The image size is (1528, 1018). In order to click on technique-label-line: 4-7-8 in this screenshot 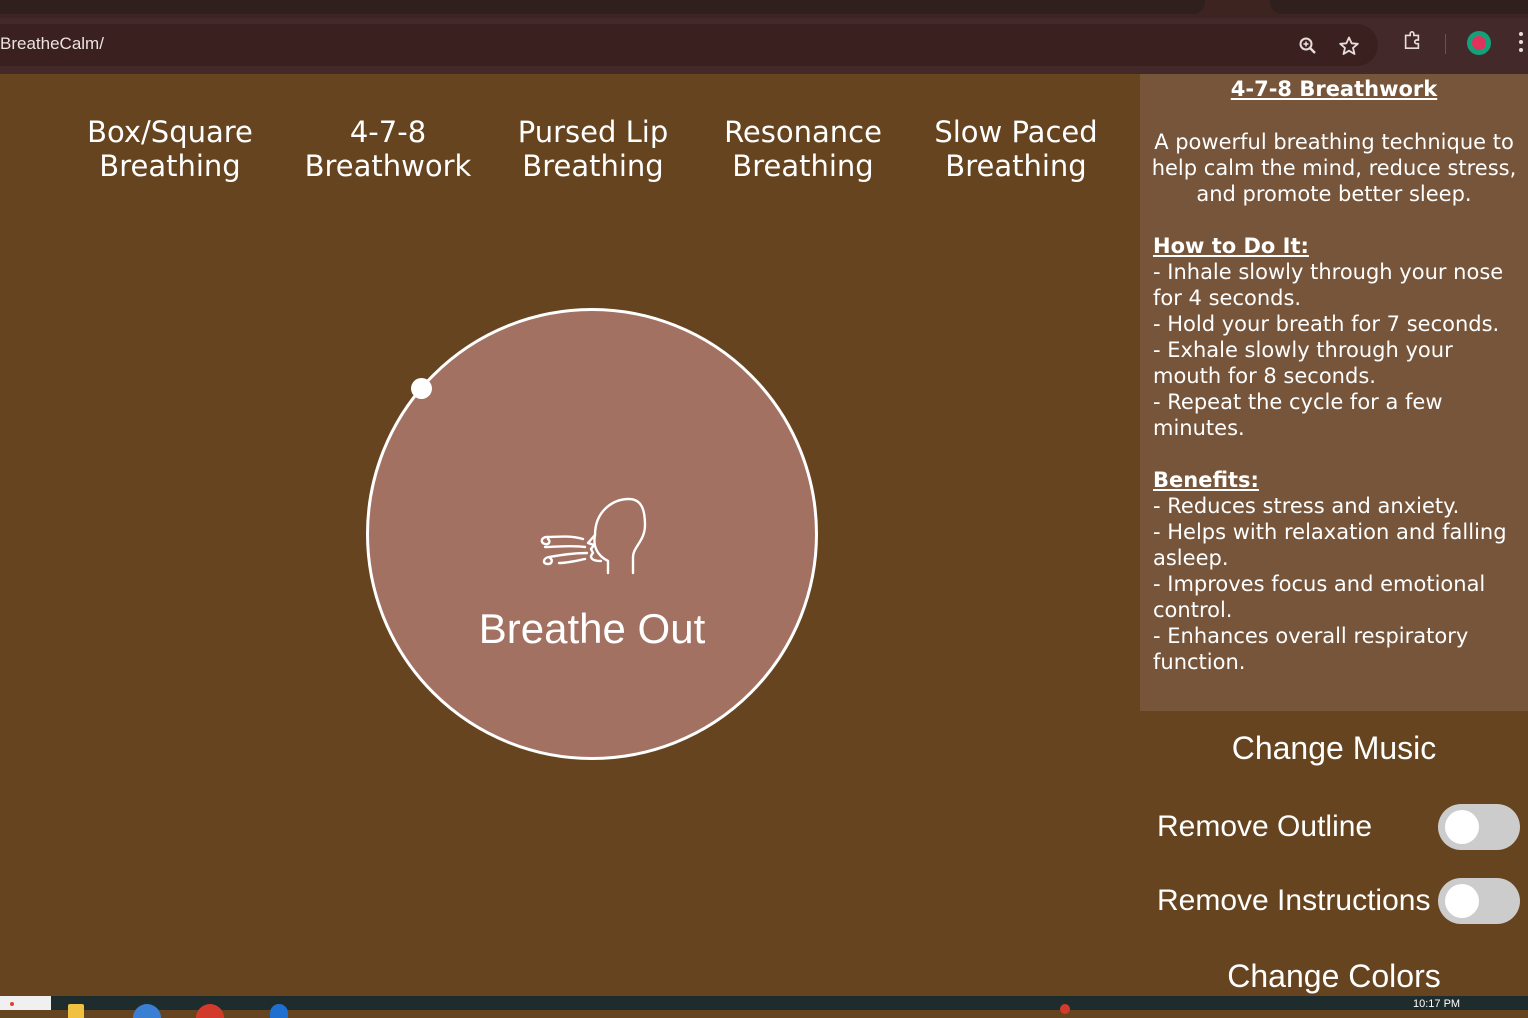, I will do `click(388, 132)`.